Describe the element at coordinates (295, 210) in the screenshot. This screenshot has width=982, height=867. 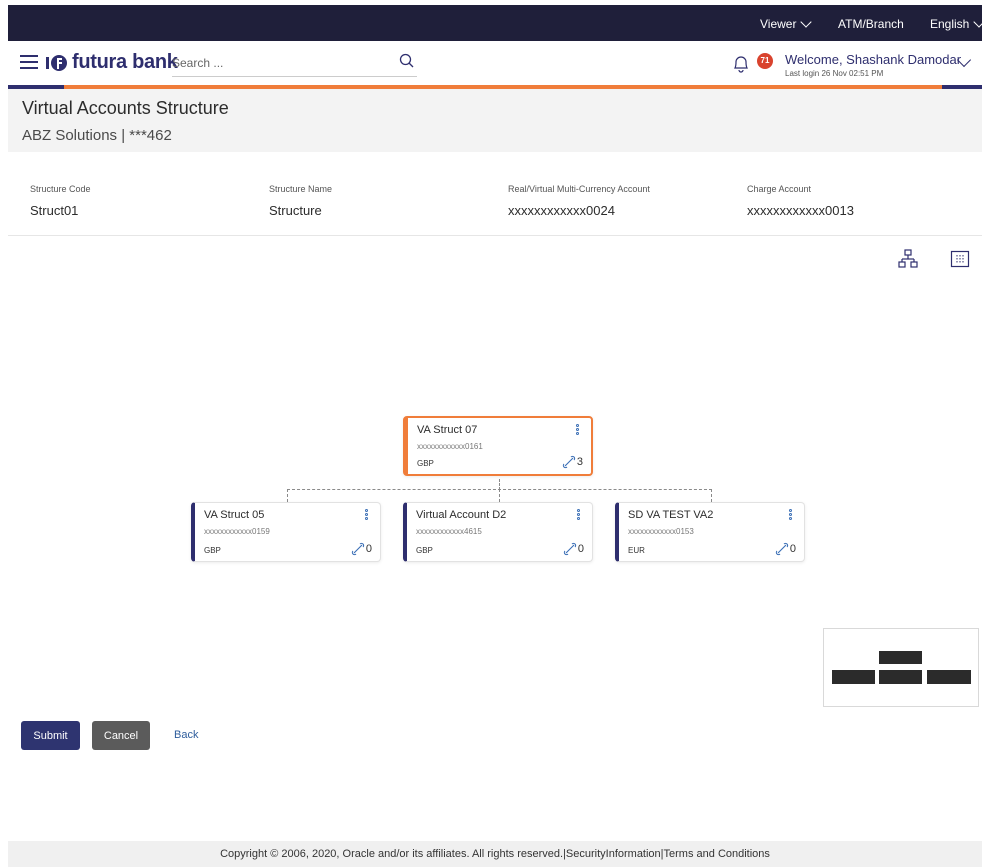
I see `structure-name-value: Structure` at that location.